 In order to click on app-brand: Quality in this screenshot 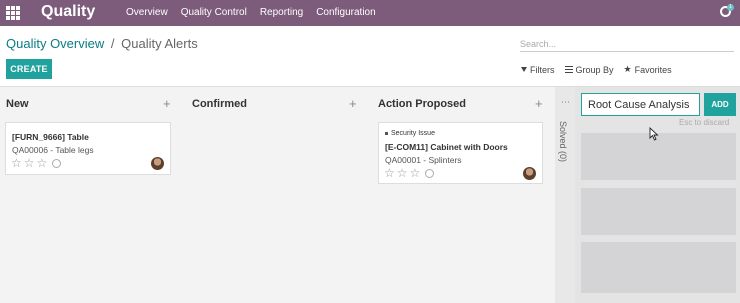, I will do `click(68, 12)`.